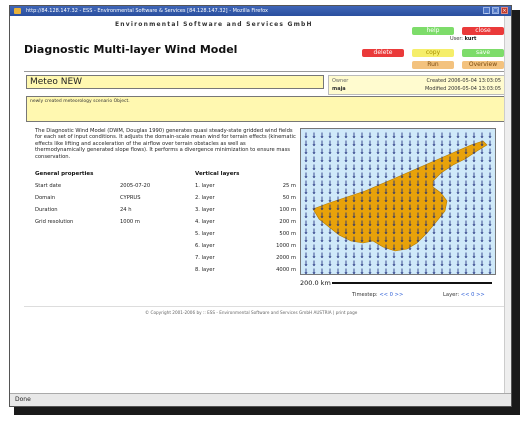 This screenshot has width=528, height=422. What do you see at coordinates (214, 24) in the screenshot?
I see `company-name: Environmental Software and Services GmbH` at bounding box center [214, 24].